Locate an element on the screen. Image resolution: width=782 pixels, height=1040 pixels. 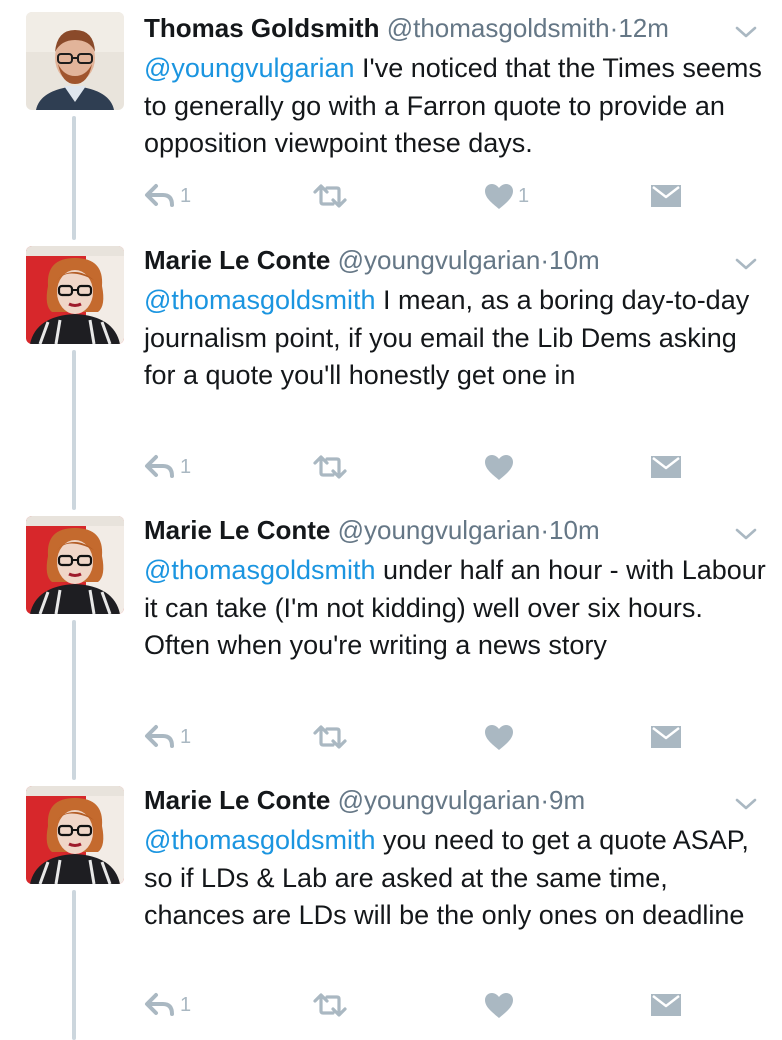
timestamp: 12m is located at coordinates (643, 28).